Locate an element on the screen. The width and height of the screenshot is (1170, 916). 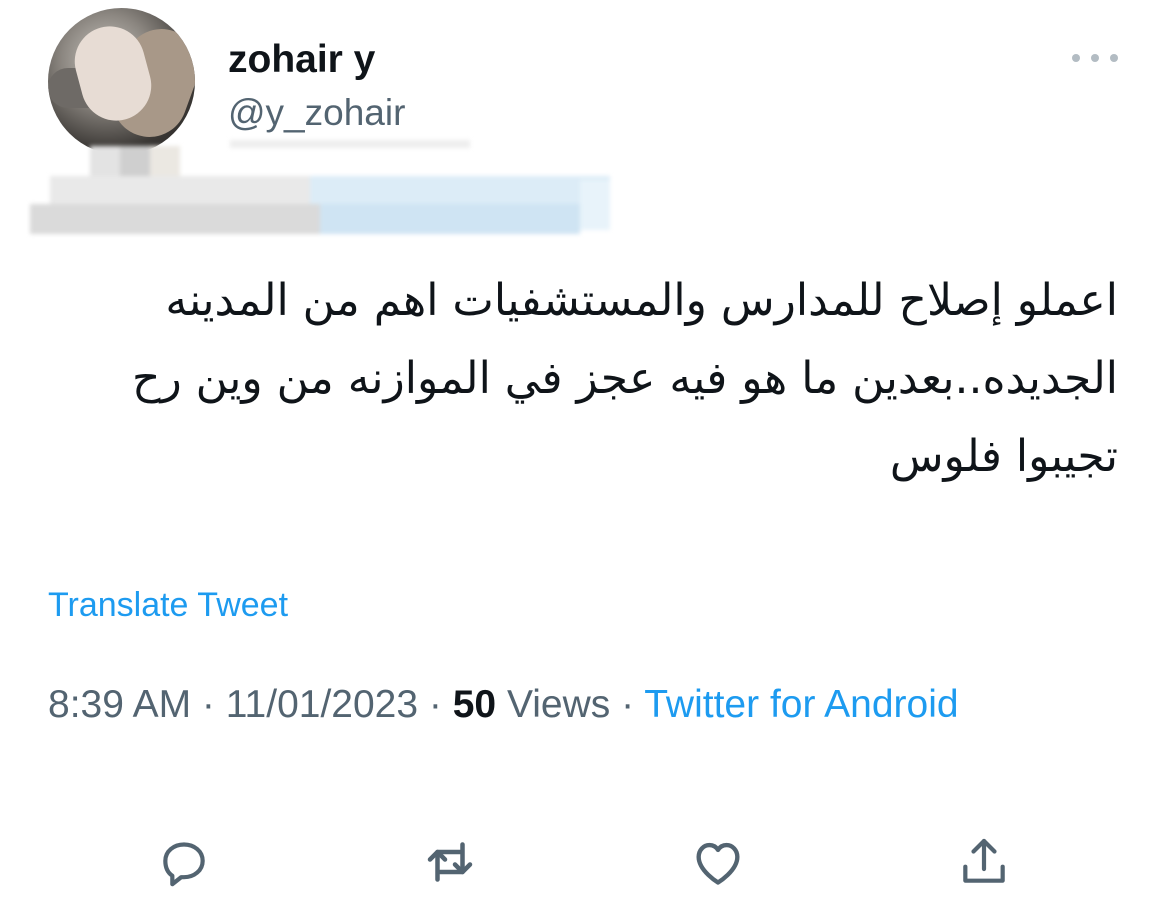
like-icon is located at coordinates (718, 863).